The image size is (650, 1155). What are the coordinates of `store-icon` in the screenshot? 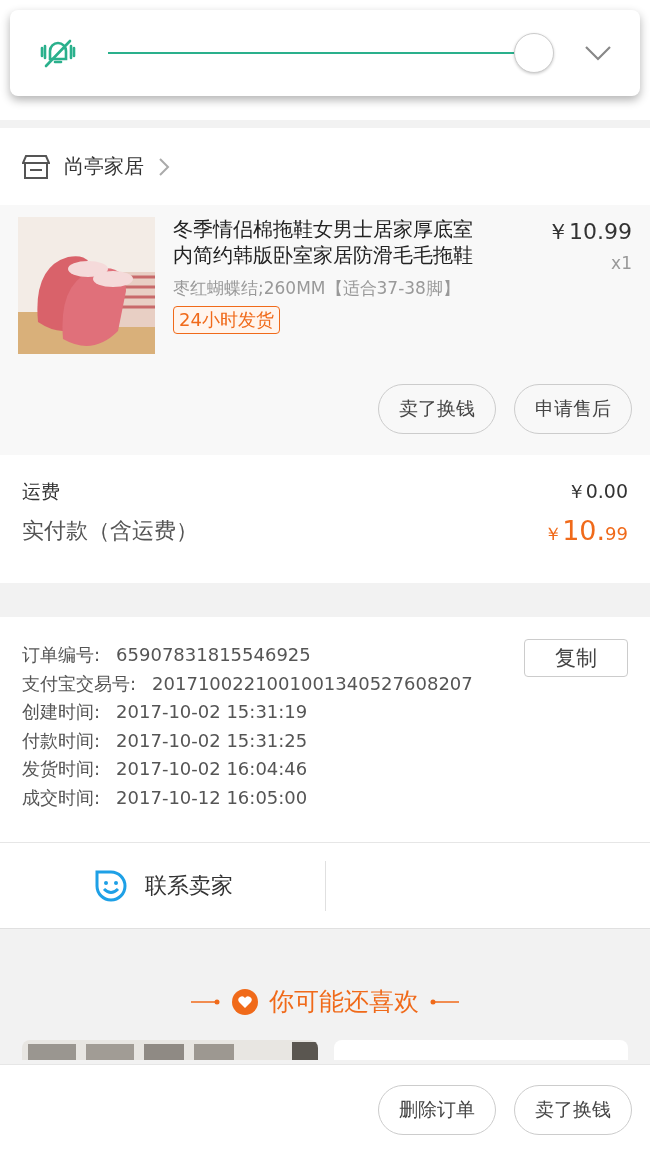 It's located at (36, 166).